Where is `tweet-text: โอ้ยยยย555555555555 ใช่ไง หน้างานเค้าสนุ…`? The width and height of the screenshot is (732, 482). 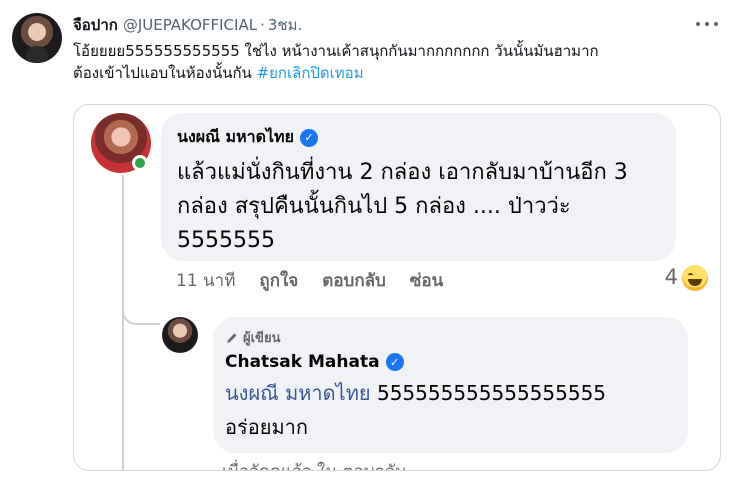
tweet-text: โอ้ยยยย555555555555 ใช่ไง หน้างานเค้าสนุ… is located at coordinates (395, 62).